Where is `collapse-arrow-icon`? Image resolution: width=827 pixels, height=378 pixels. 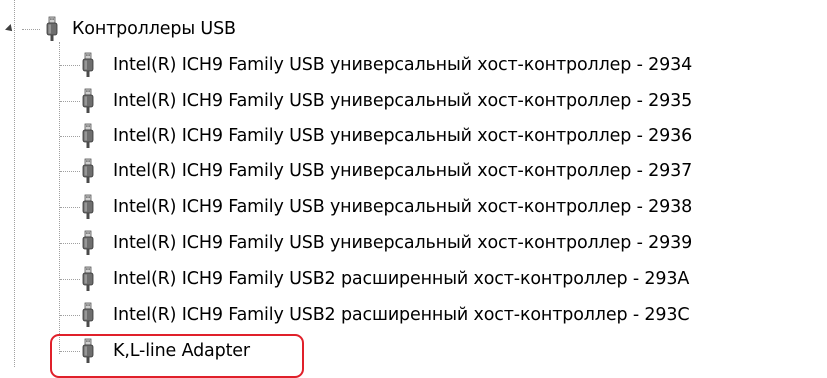 collapse-arrow-icon is located at coordinates (10, 29).